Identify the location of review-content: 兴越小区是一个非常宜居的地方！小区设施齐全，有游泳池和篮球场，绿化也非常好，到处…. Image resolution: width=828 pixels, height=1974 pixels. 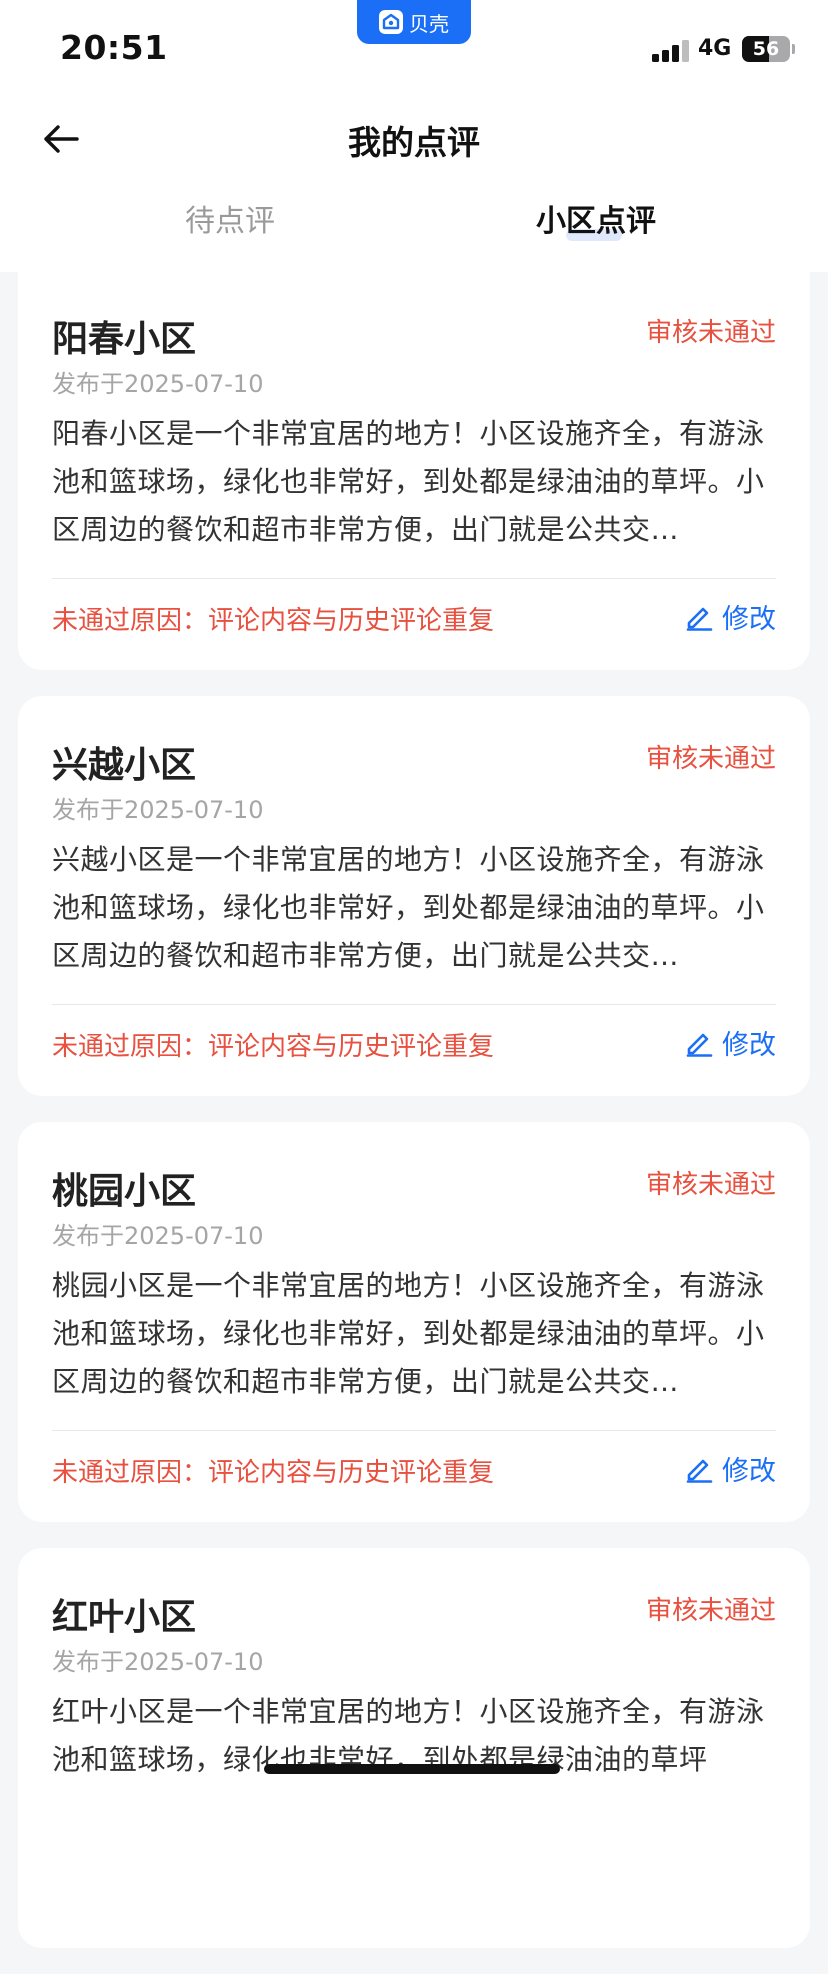
(408, 907).